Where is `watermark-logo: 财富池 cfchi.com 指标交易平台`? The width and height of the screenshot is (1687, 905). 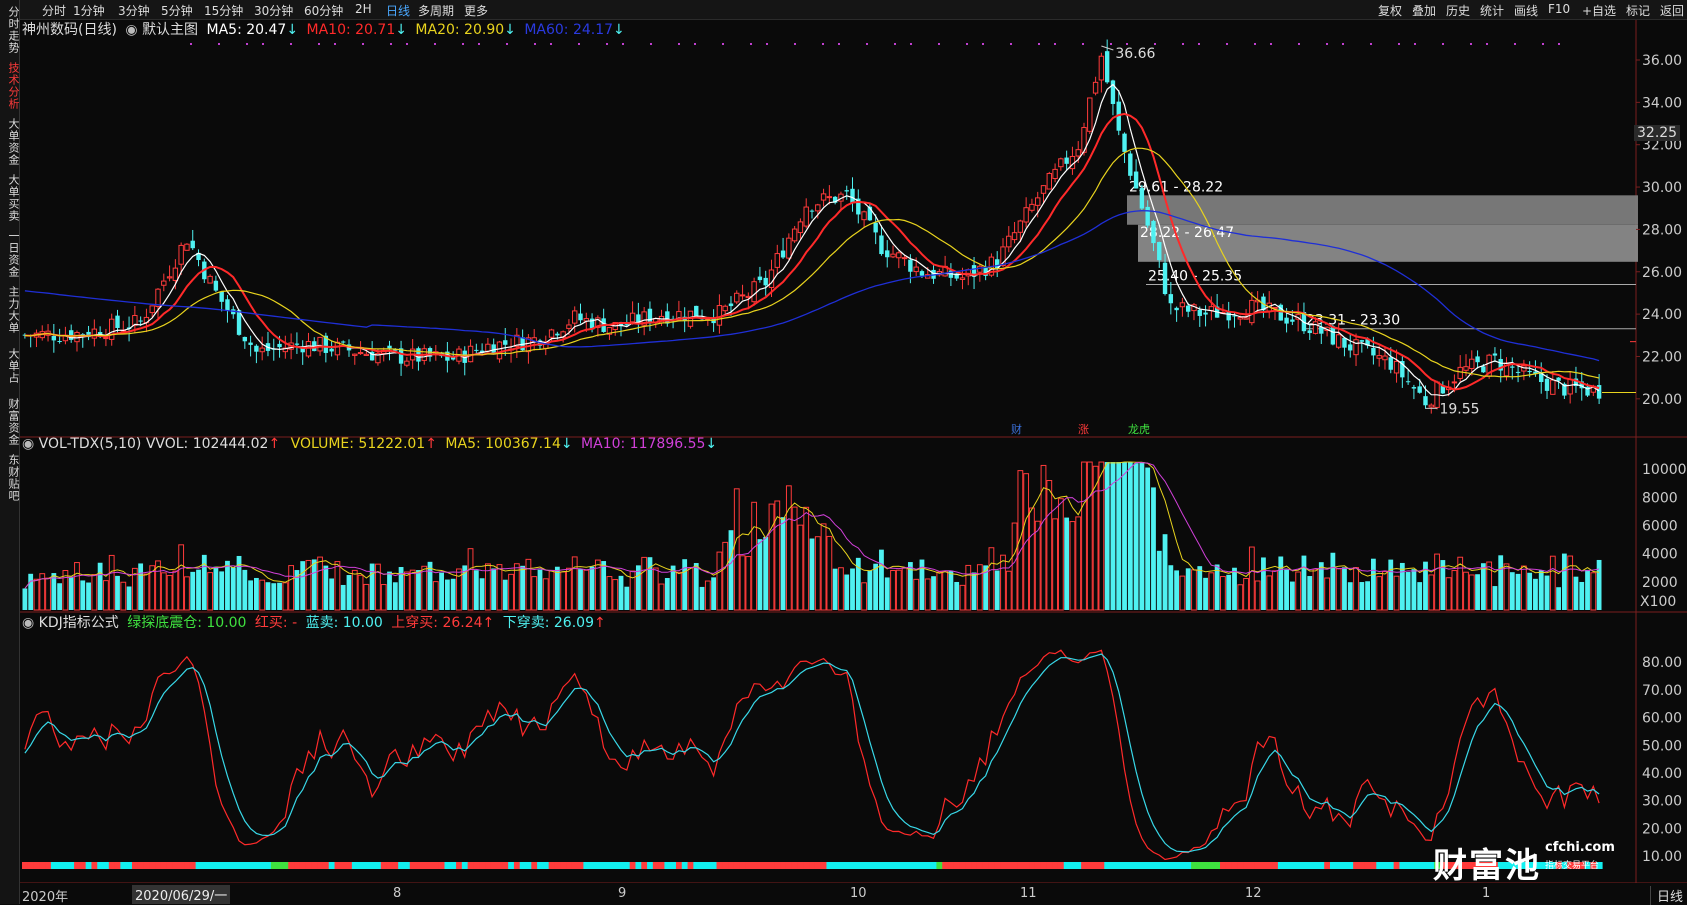 watermark-logo: 财富池 cfchi.com 指标交易平台 is located at coordinates (1533, 862).